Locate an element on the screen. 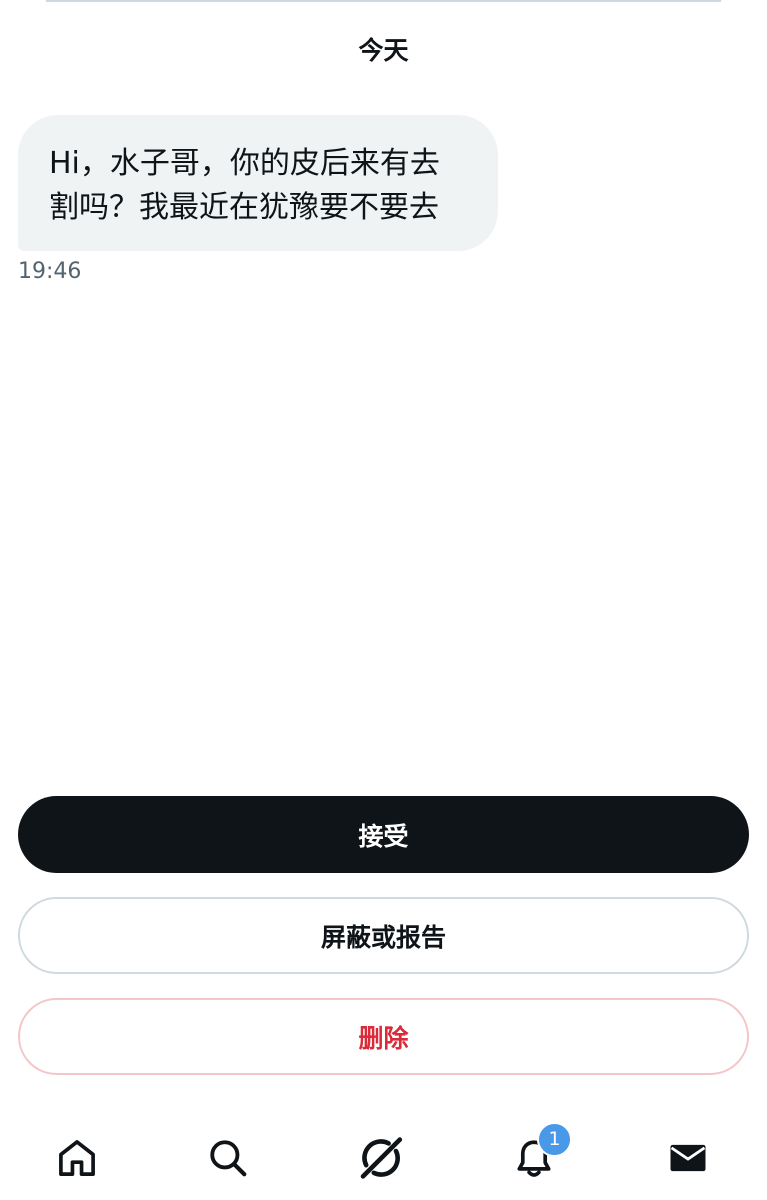  top-divider is located at coordinates (383, 1).